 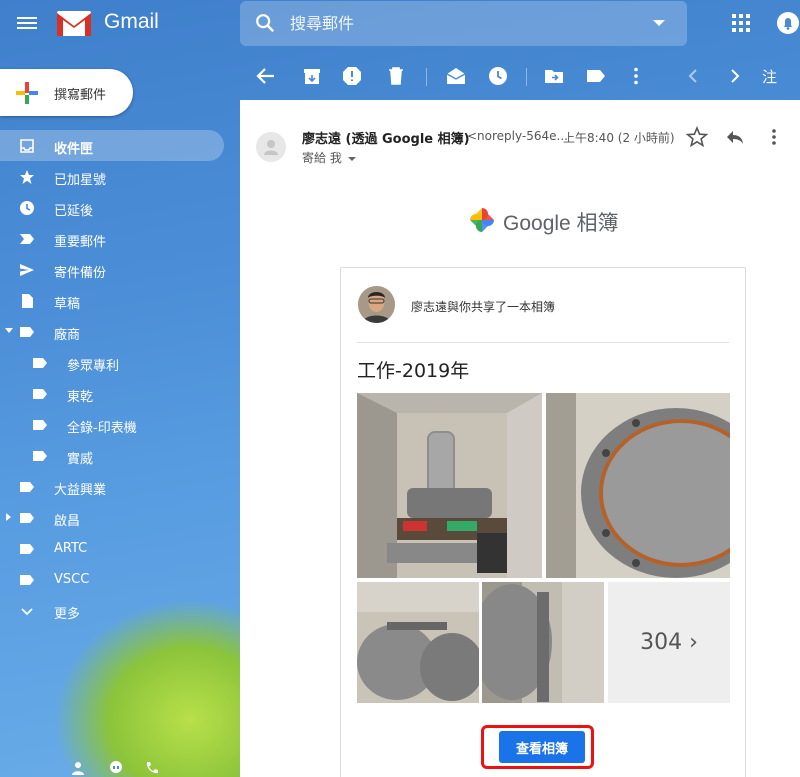 What do you see at coordinates (152, 768) in the screenshot?
I see `phone-icon` at bounding box center [152, 768].